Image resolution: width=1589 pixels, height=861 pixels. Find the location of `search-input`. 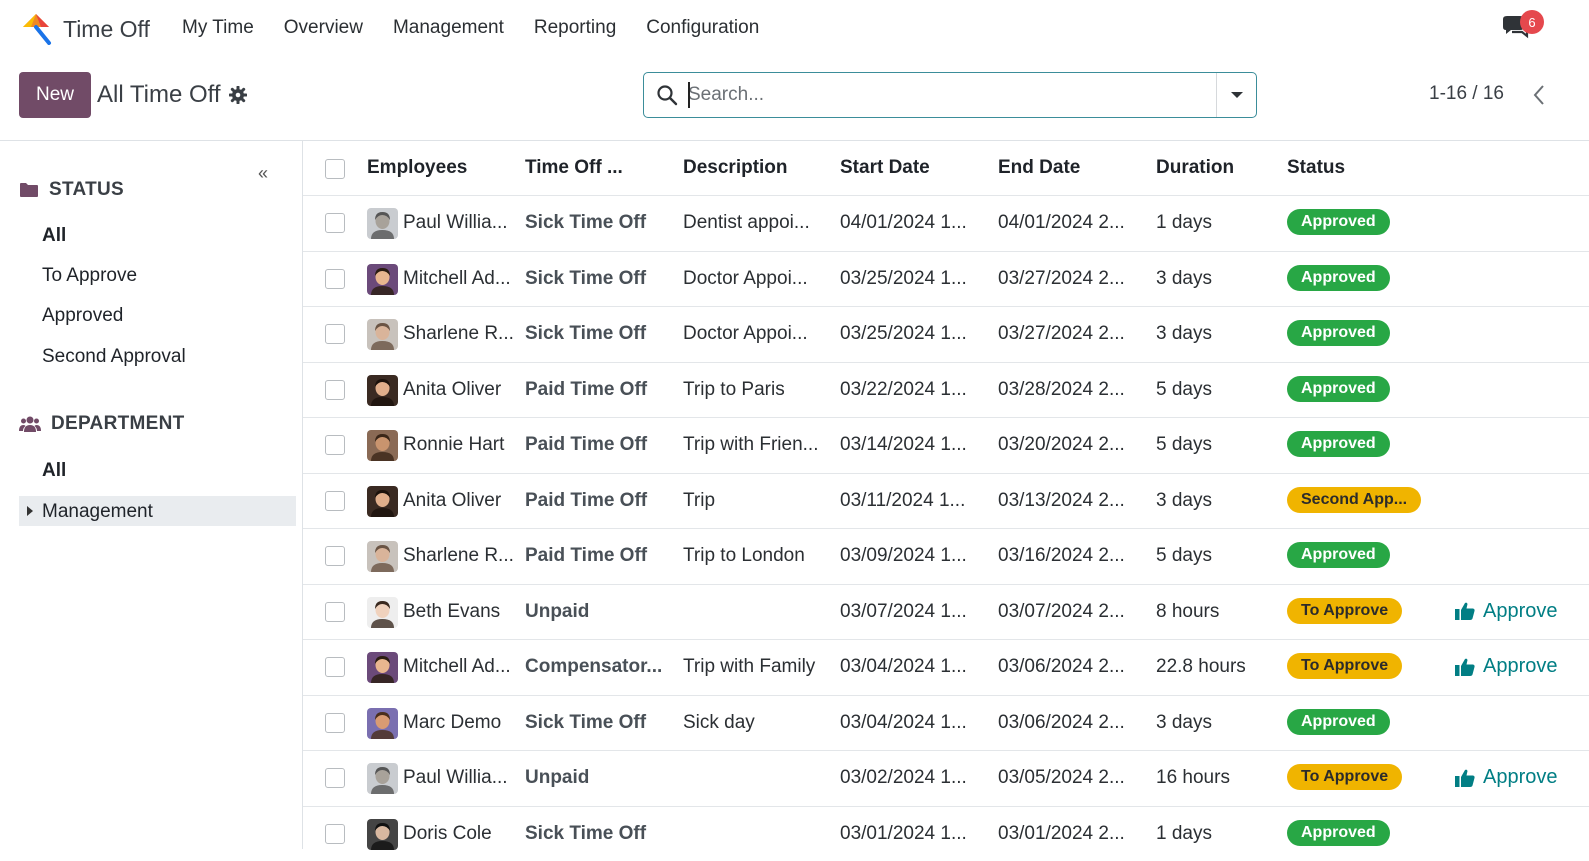

search-input is located at coordinates (948, 95).